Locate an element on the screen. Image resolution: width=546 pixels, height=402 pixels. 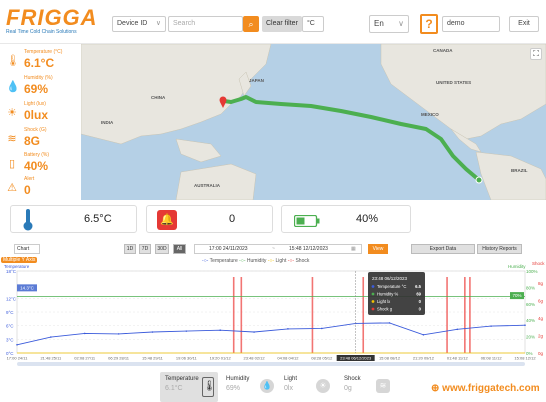
y-tick-humidity: 40% is located at coordinates (530, 320).